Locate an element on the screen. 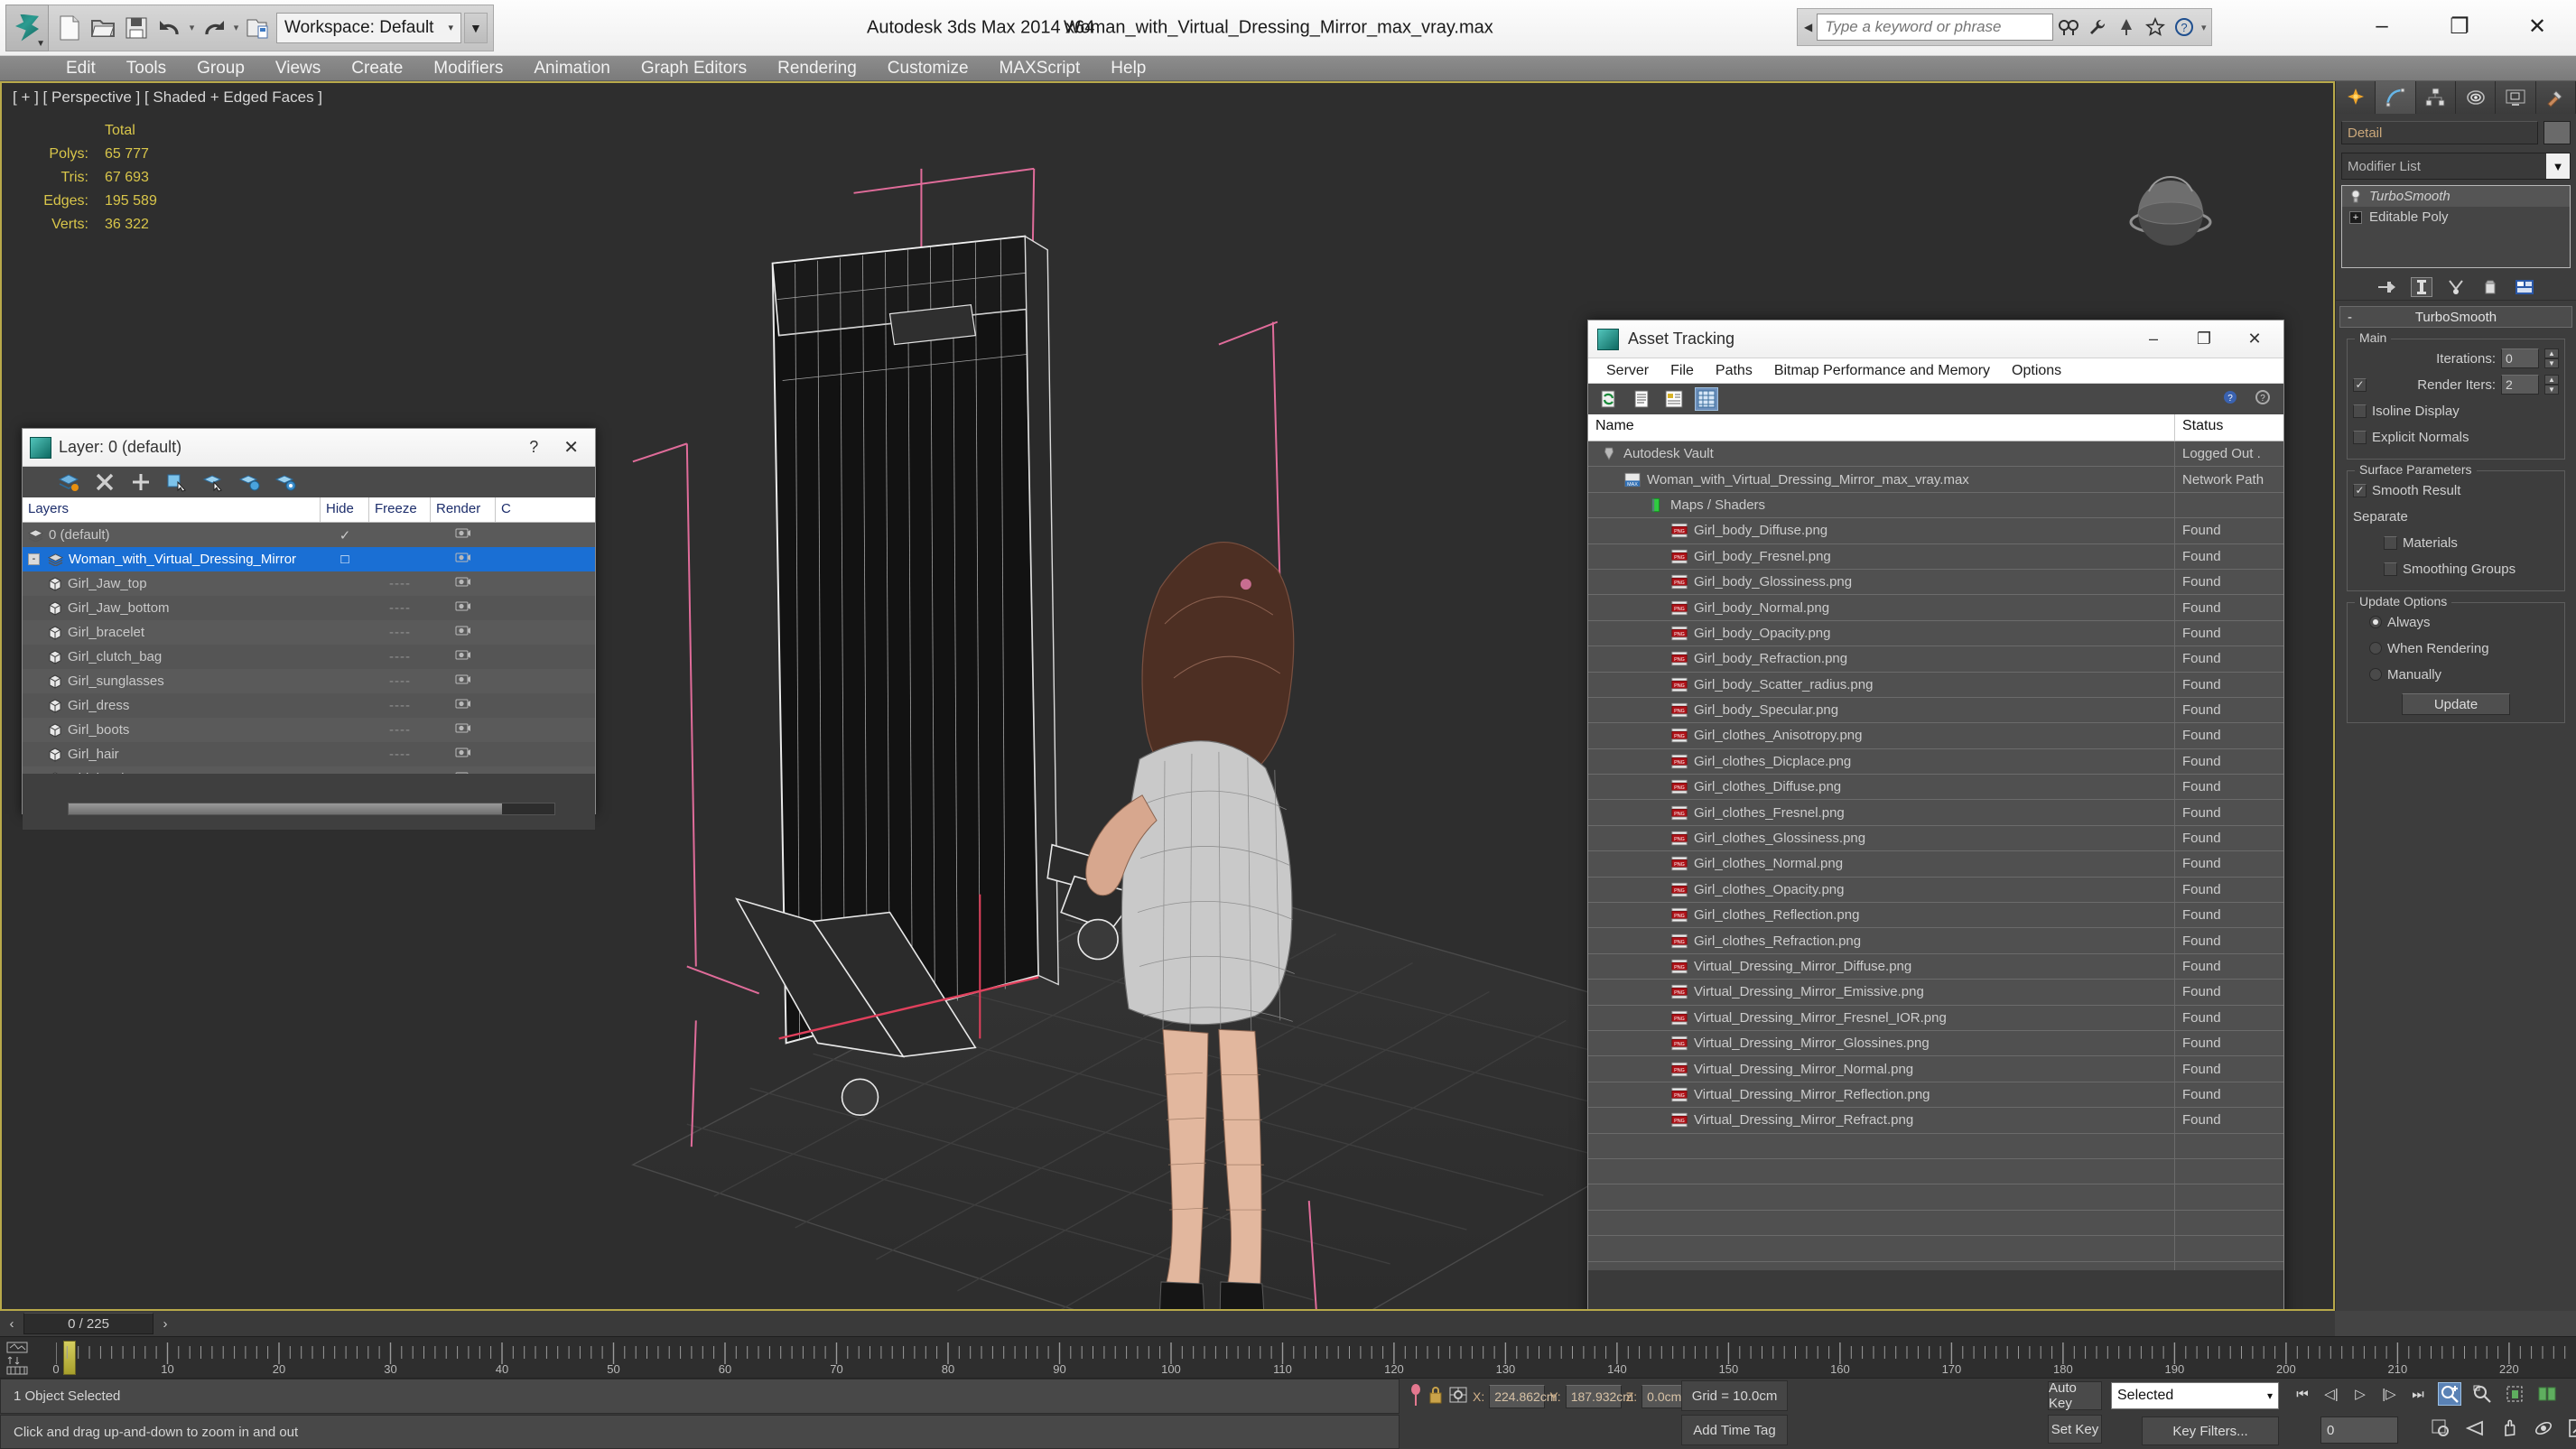  asset-row: PNG Girl_clothes_Opacity.png Found is located at coordinates (1935, 890).